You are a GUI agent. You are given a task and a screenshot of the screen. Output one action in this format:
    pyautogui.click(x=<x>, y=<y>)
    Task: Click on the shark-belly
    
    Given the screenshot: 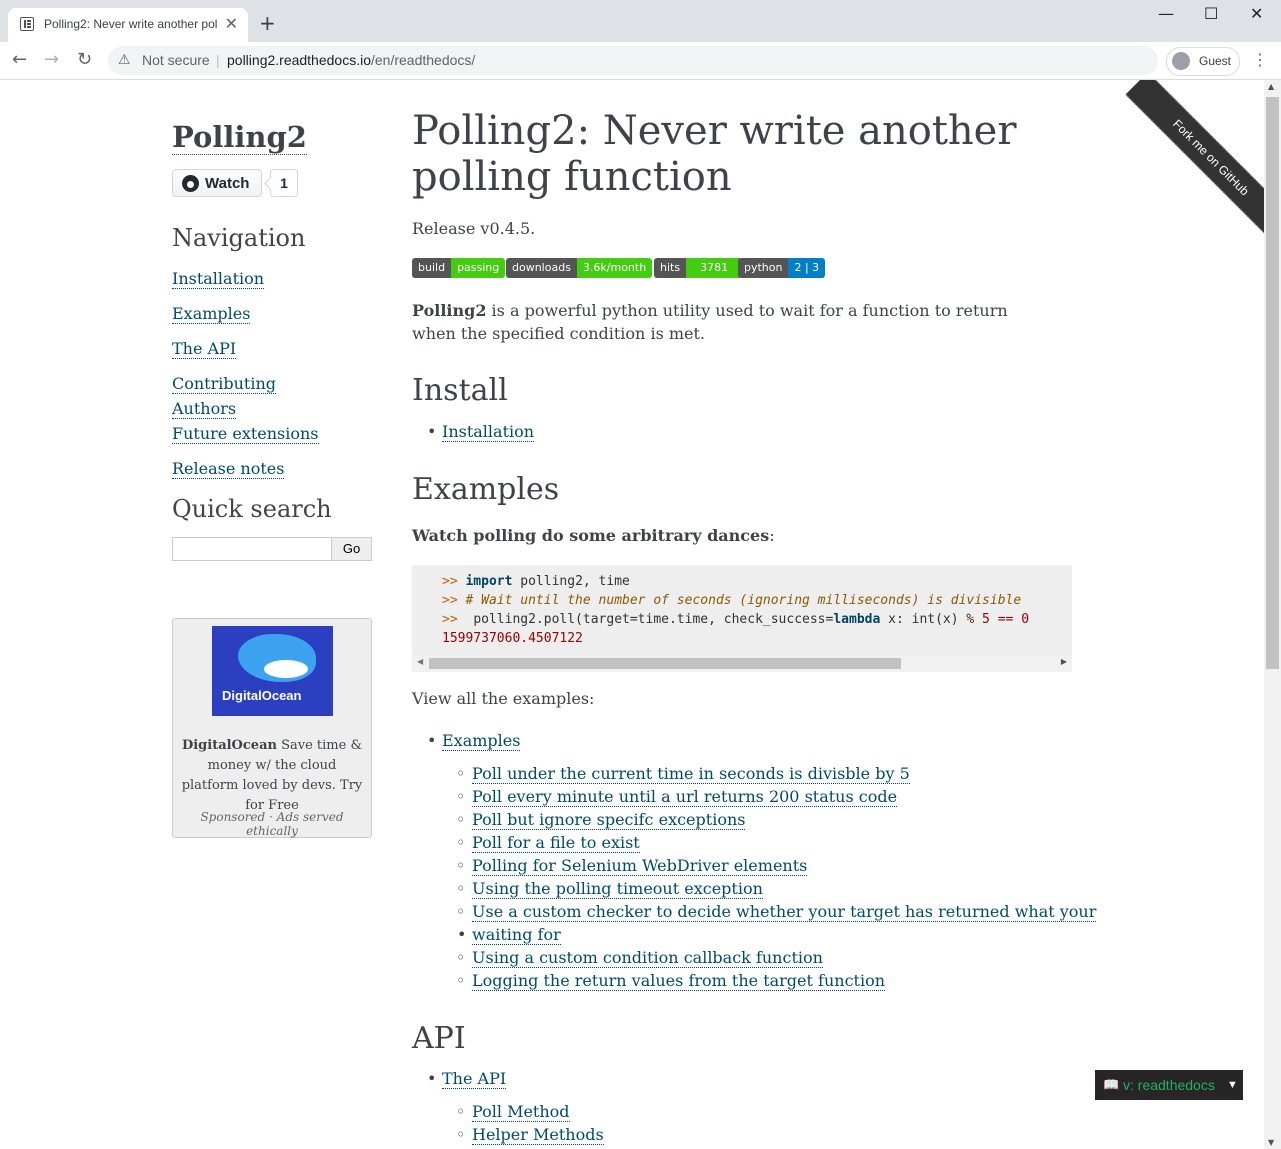 What is the action you would take?
    pyautogui.click(x=286, y=669)
    